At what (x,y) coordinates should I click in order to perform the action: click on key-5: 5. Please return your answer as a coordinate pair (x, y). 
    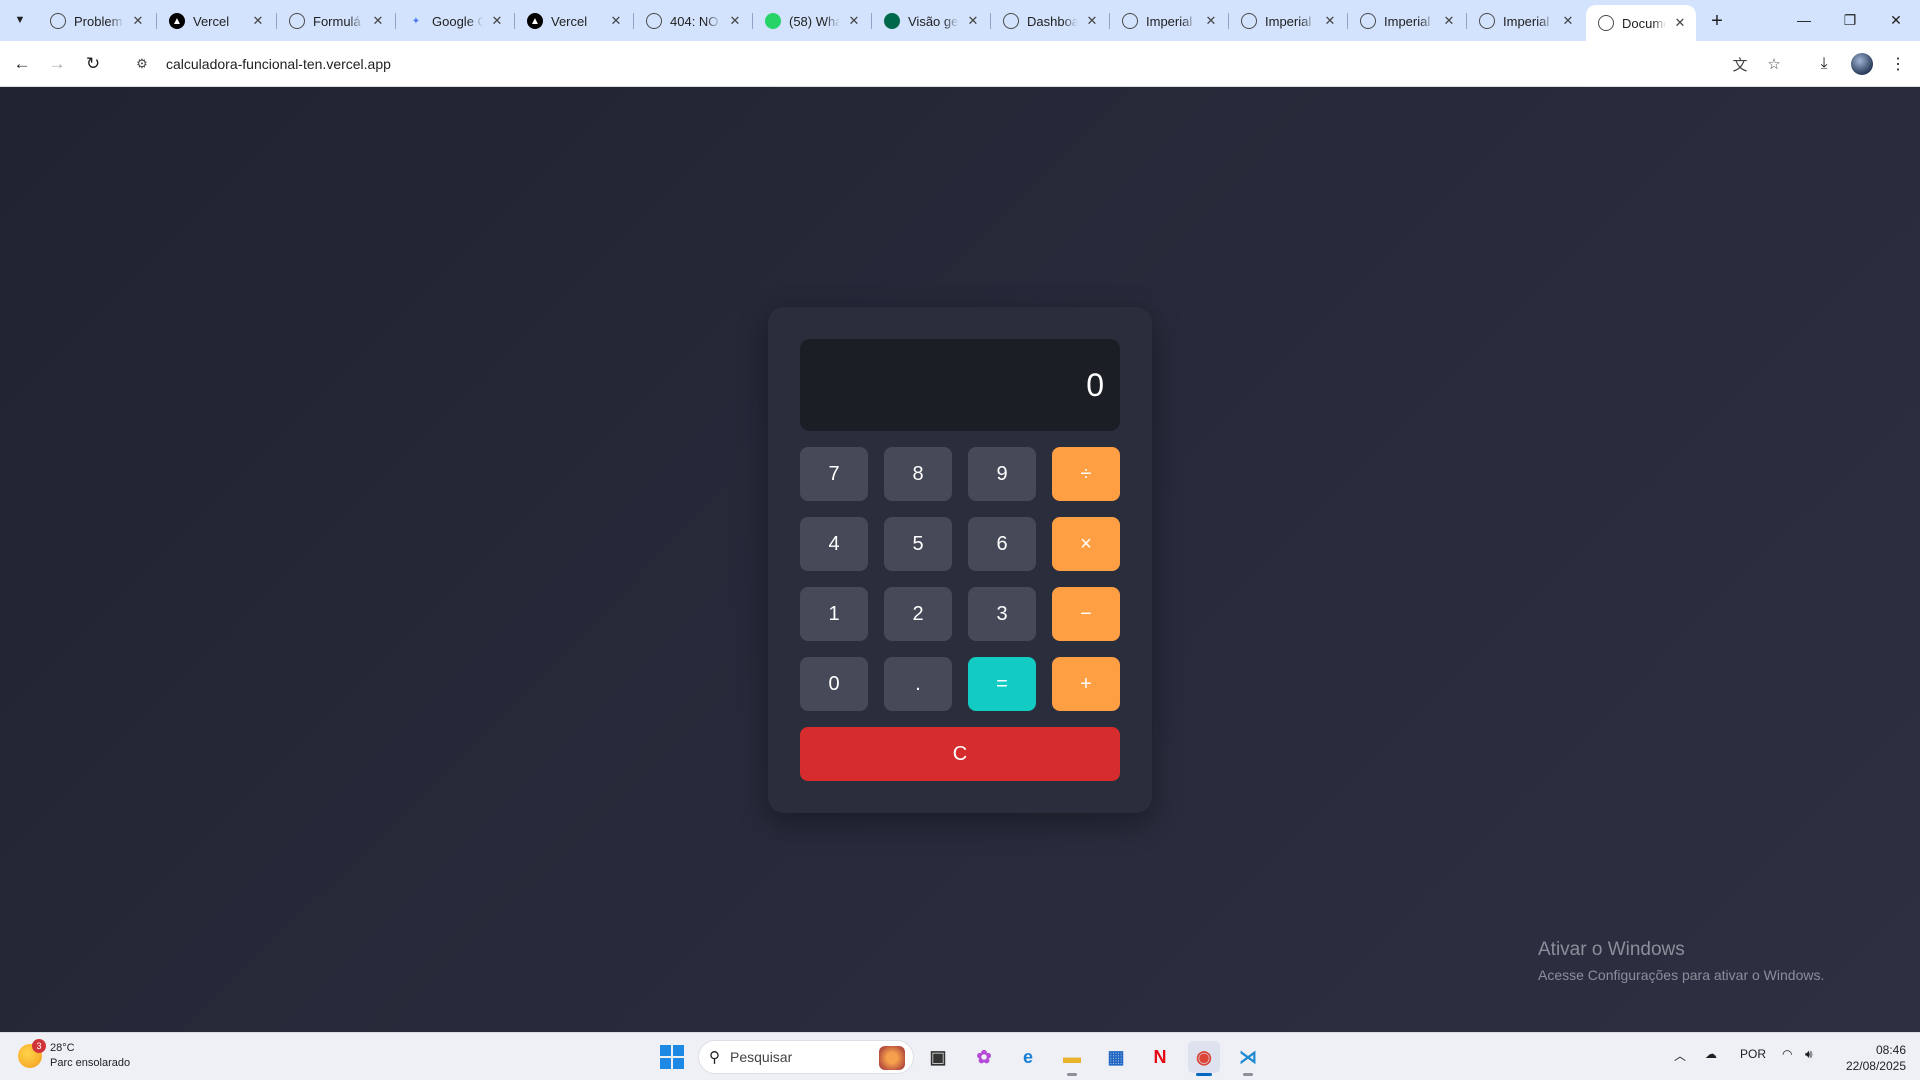
    Looking at the image, I should click on (918, 544).